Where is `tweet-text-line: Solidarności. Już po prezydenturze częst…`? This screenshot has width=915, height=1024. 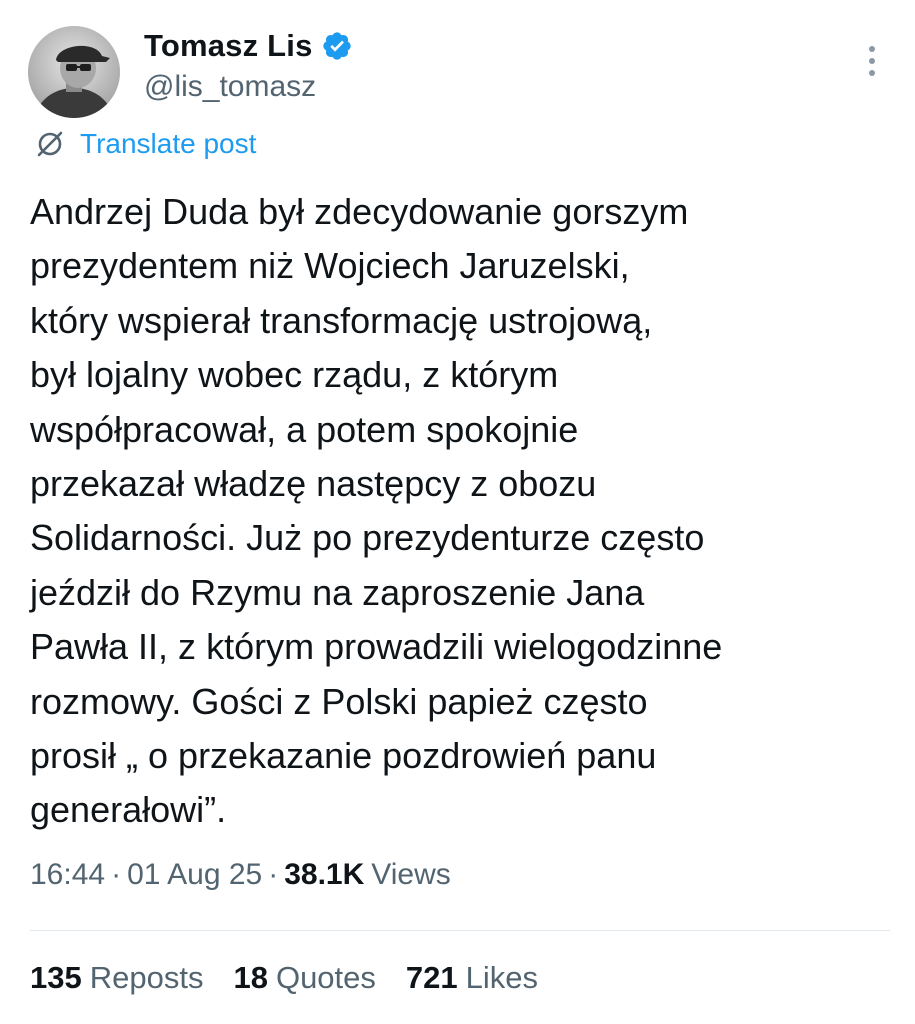
tweet-text-line: Solidarności. Już po prezydenturze częst… is located at coordinates (367, 538).